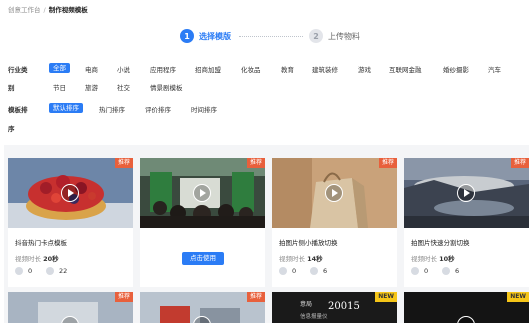 Image resolution: width=529 pixels, height=323 pixels. I want to click on card-thumbnail: 意局 20015 信息报量仪 NEW, so click(334, 307).